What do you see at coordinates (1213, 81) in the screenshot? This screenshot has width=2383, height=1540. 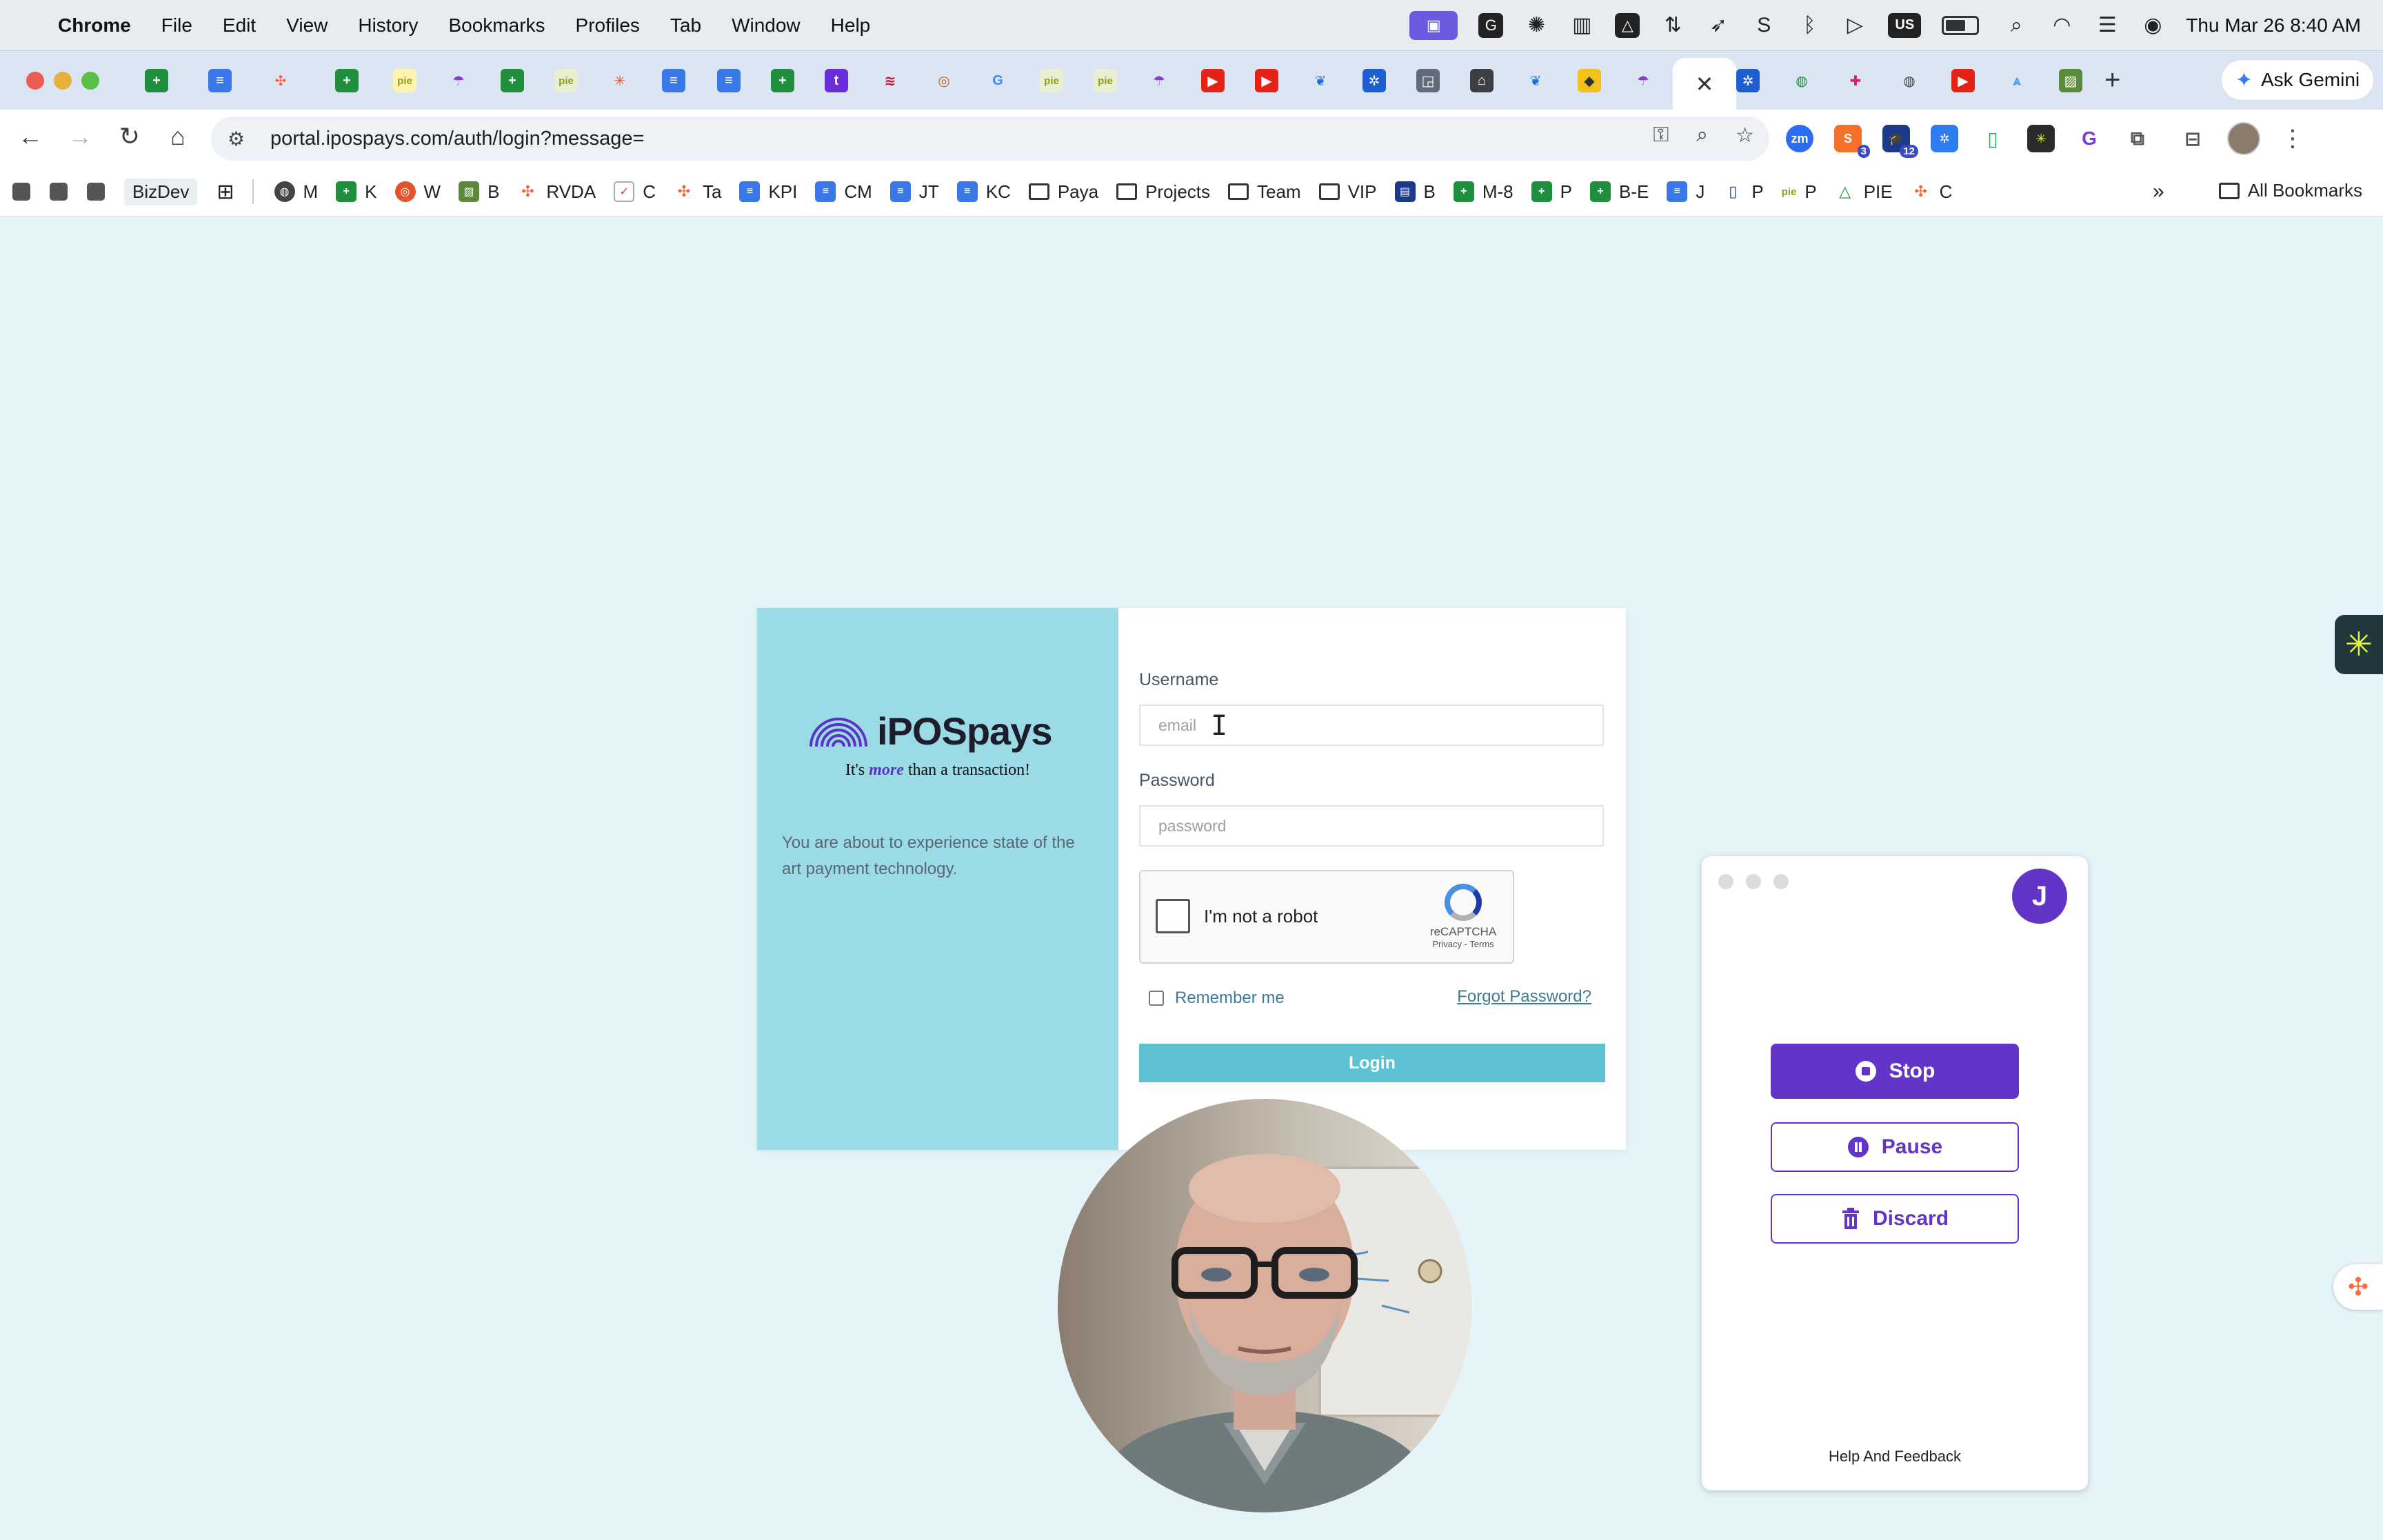 I see `tab-youtube-icon: ▶` at bounding box center [1213, 81].